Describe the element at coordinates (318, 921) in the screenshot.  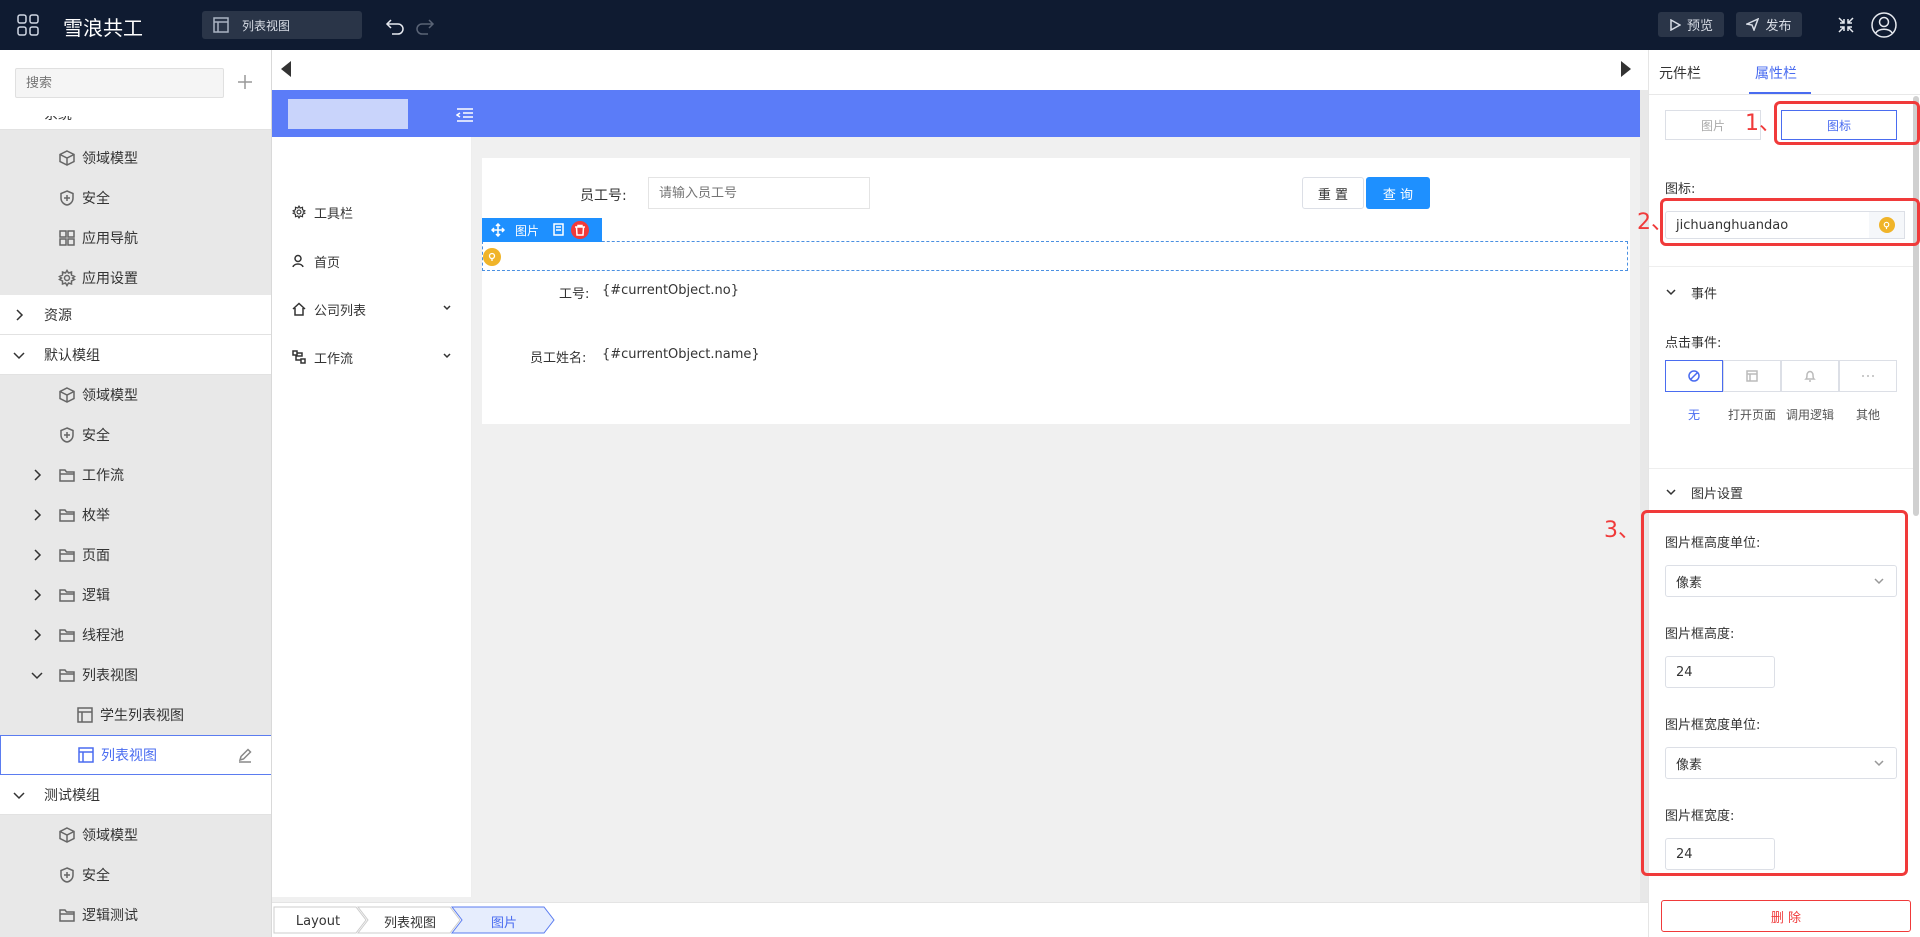
I see `breadcrumb-layout: Layout` at that location.